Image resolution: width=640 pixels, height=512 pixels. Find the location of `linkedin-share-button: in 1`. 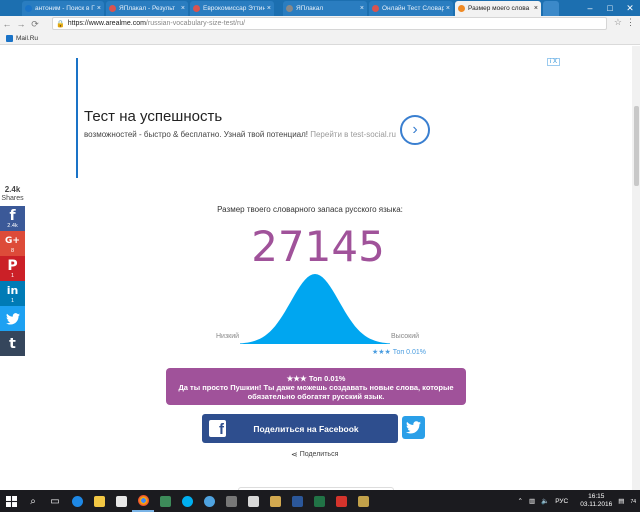

linkedin-share-button: in 1 is located at coordinates (12, 293).